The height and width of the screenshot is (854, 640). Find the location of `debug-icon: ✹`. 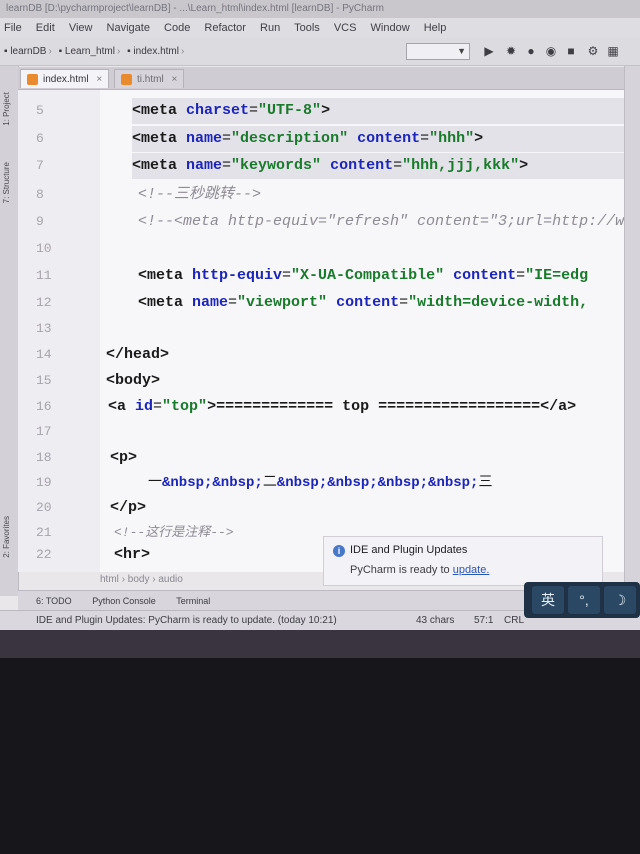

debug-icon: ✹ is located at coordinates (511, 51).